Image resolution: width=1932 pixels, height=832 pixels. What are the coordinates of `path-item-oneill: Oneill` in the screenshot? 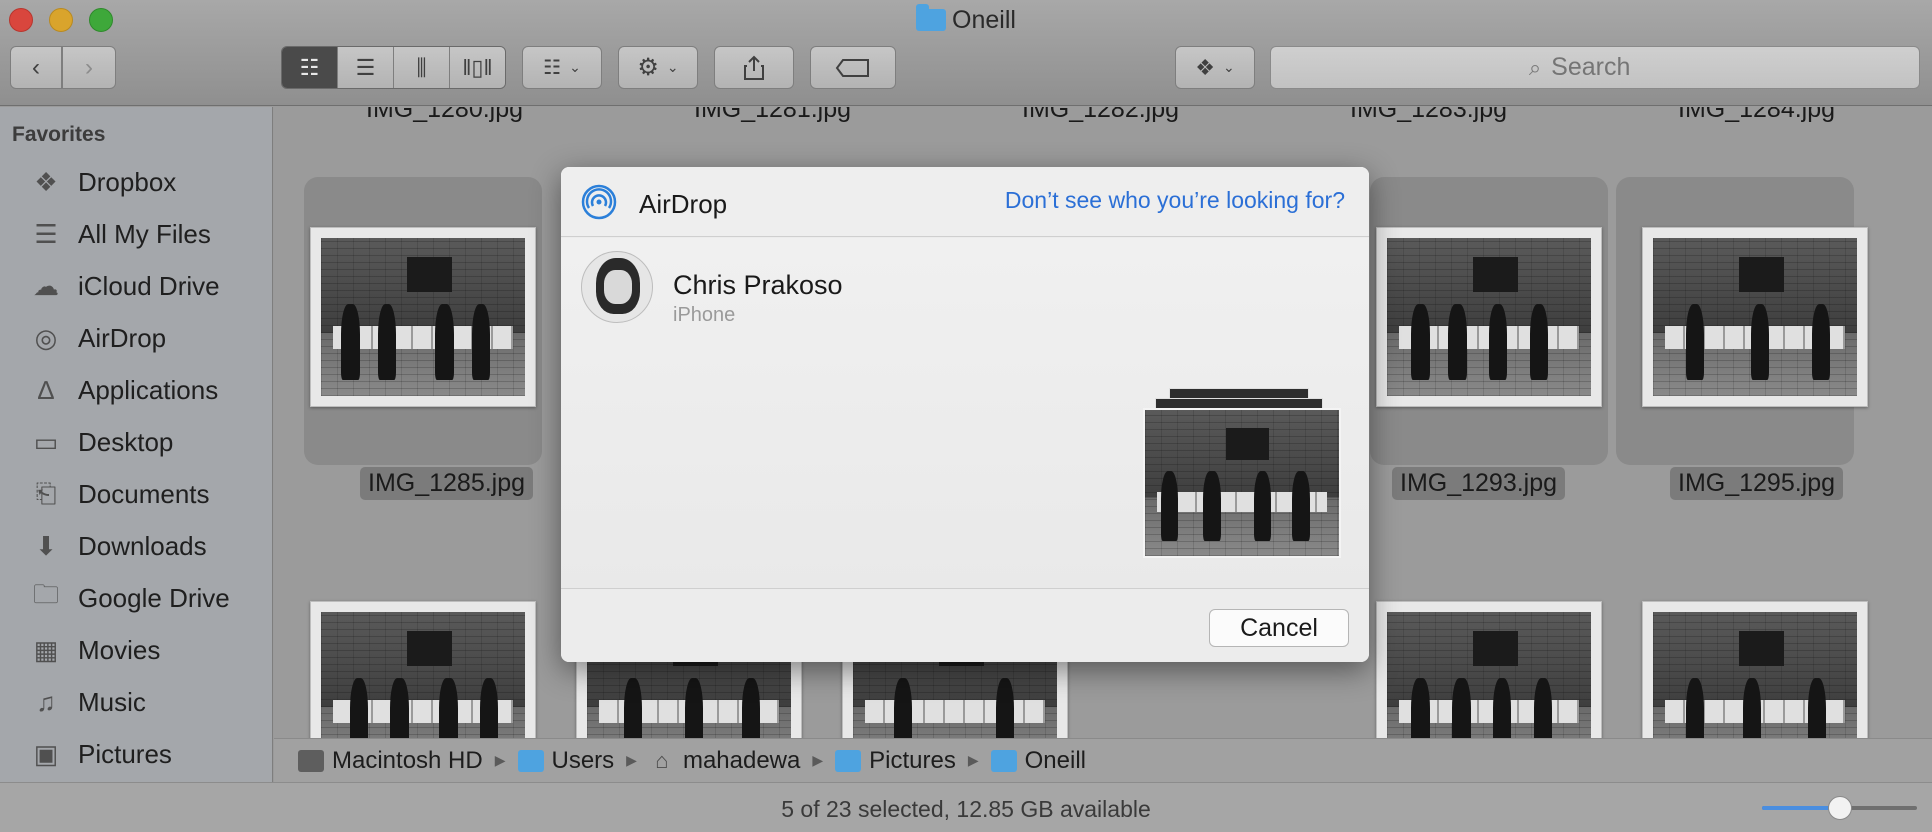 It's located at (1038, 760).